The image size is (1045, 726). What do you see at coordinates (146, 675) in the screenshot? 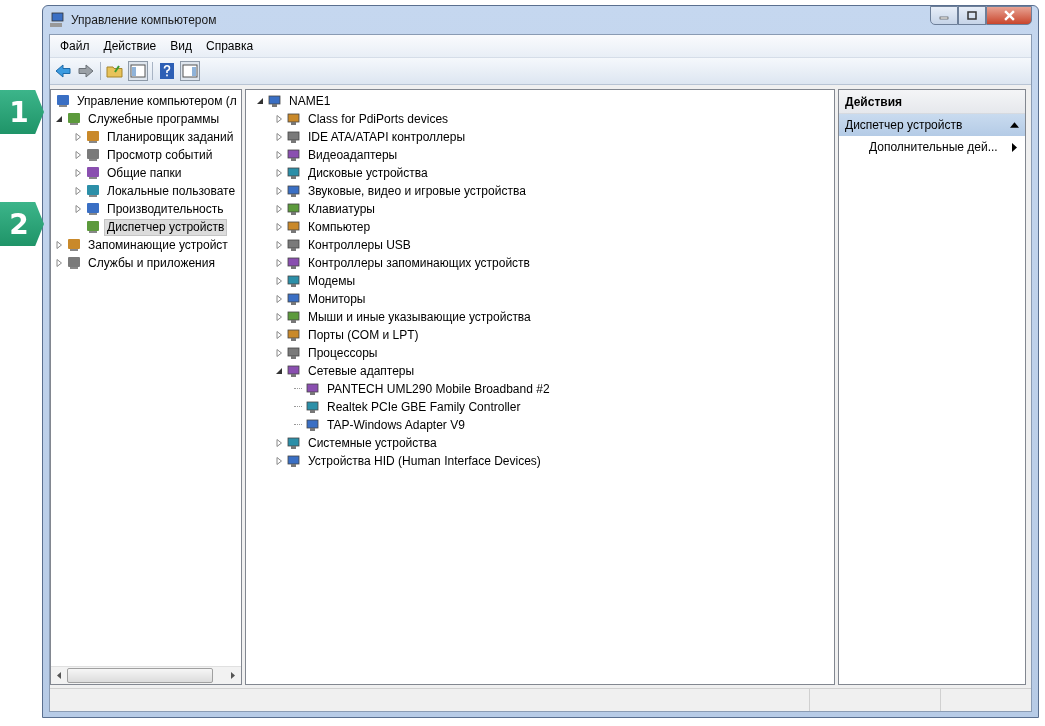
I see `horizontal-scrollbar` at bounding box center [146, 675].